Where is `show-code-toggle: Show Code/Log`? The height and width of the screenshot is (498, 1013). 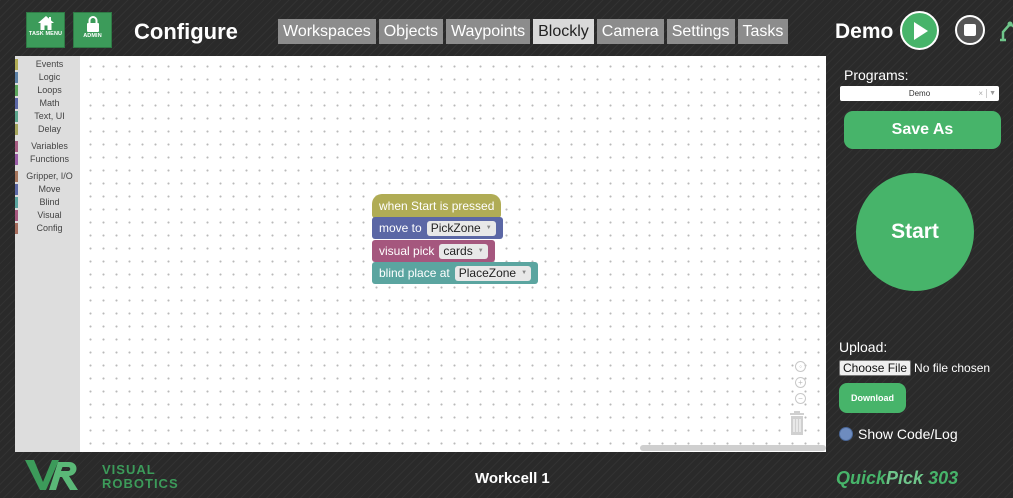 show-code-toggle: Show Code/Log is located at coordinates (898, 434).